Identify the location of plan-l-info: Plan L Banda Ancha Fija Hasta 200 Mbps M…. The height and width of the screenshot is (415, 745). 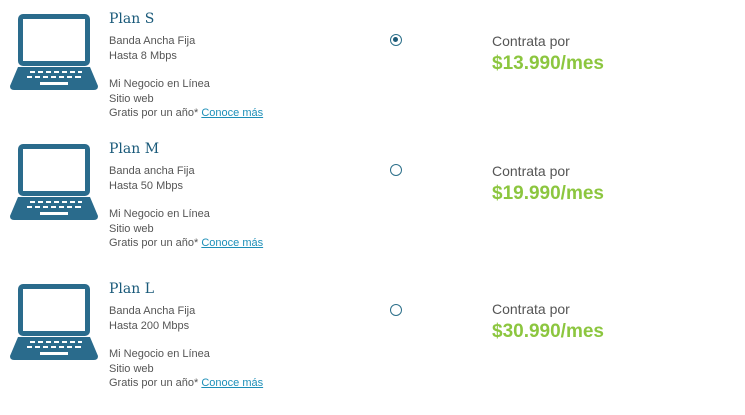
(186, 335).